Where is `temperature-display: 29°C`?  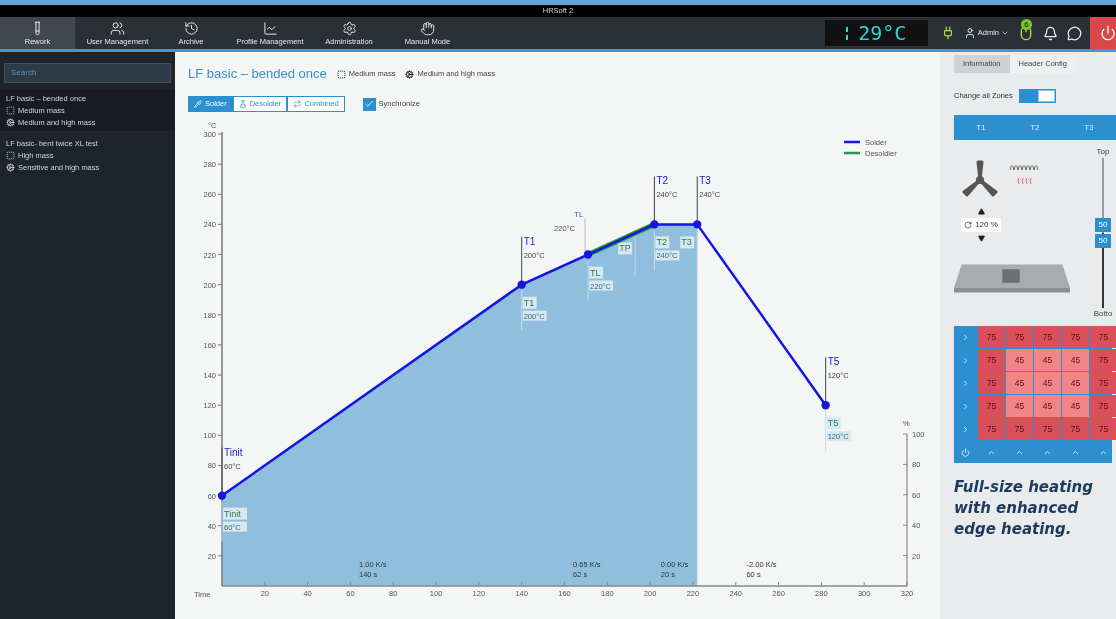
temperature-display: 29°C is located at coordinates (876, 33).